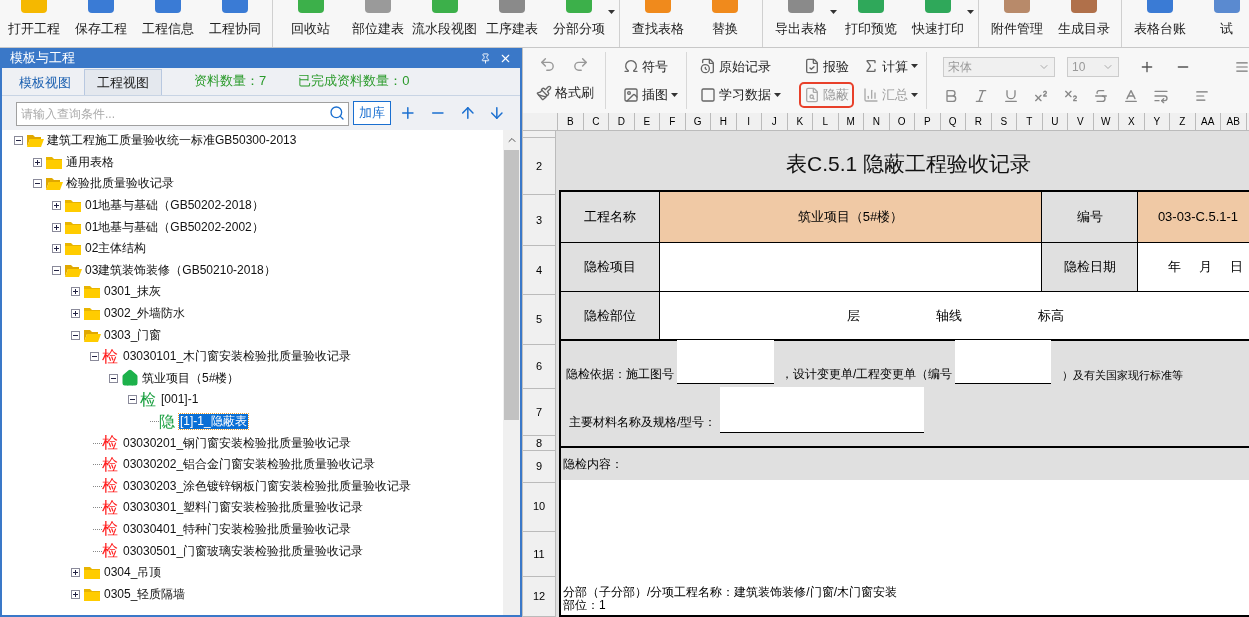 The width and height of the screenshot is (1249, 617). Describe the element at coordinates (100, 23) in the screenshot. I see `ribbon-button: 保存工程` at that location.